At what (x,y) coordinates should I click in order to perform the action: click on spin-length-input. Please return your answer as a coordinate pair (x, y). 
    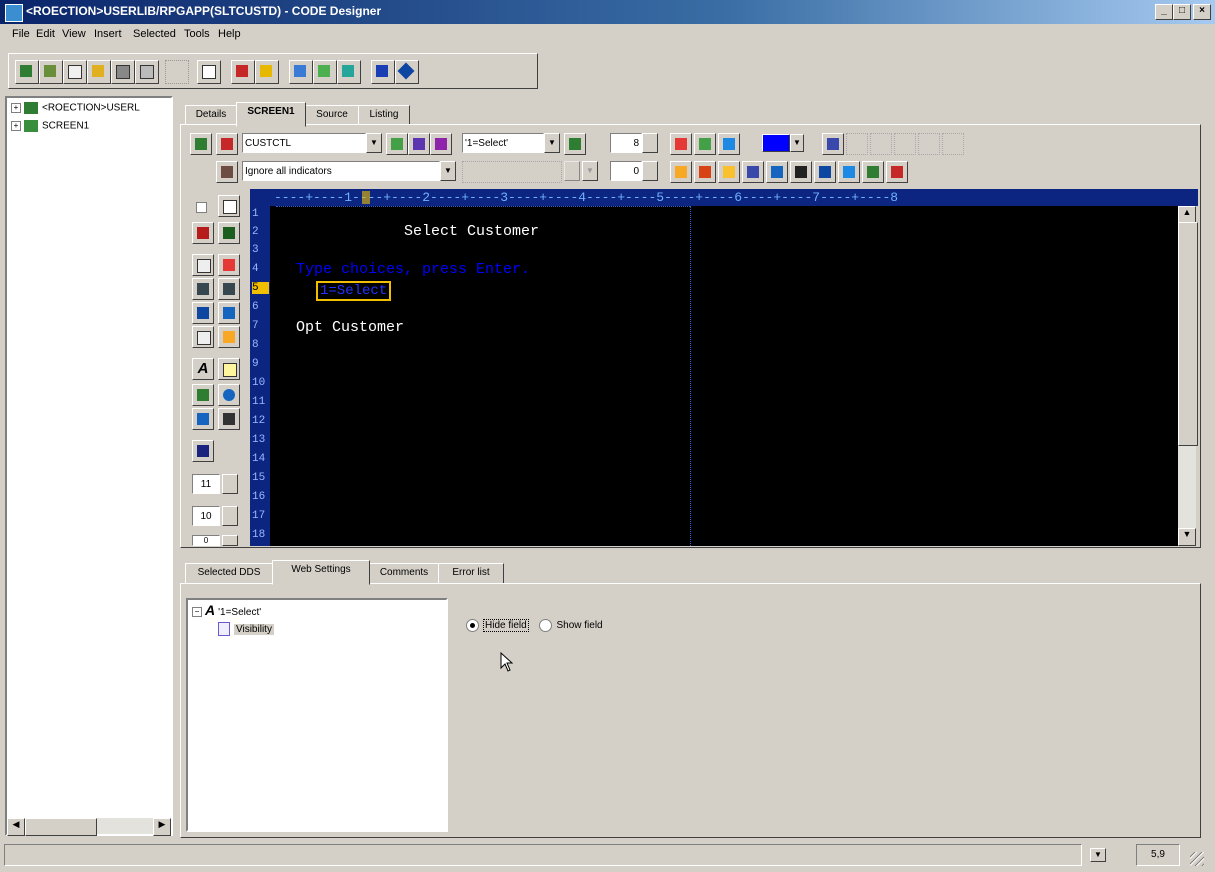
    Looking at the image, I should click on (626, 143).